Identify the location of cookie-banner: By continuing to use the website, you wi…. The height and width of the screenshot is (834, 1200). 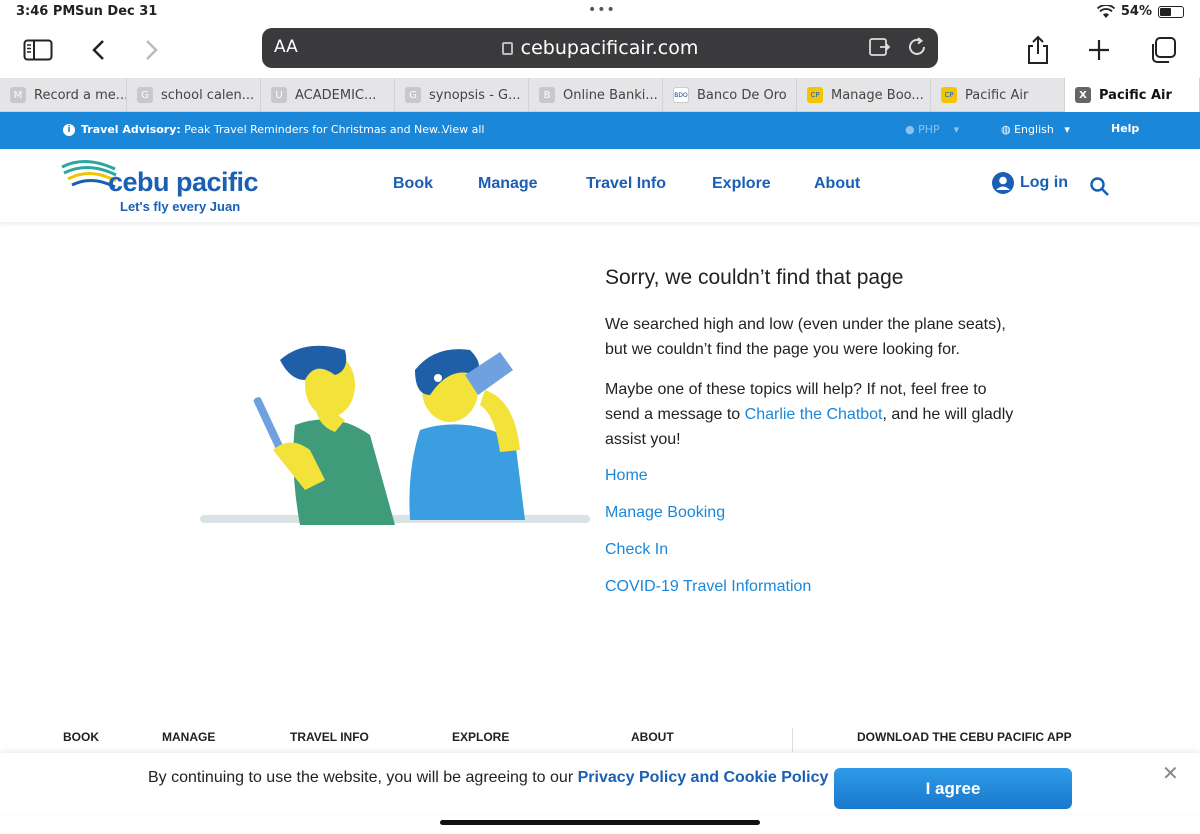
(600, 783).